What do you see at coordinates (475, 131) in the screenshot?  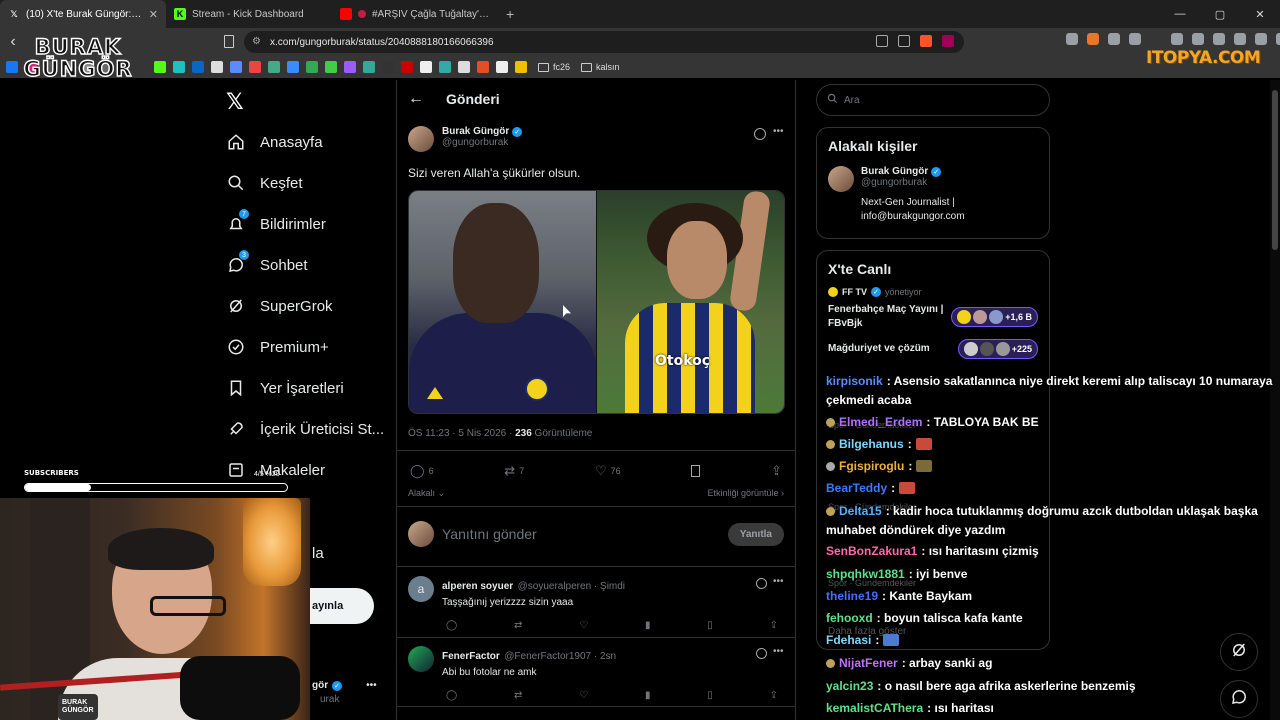 I see `author-name: Burak Güngör` at bounding box center [475, 131].